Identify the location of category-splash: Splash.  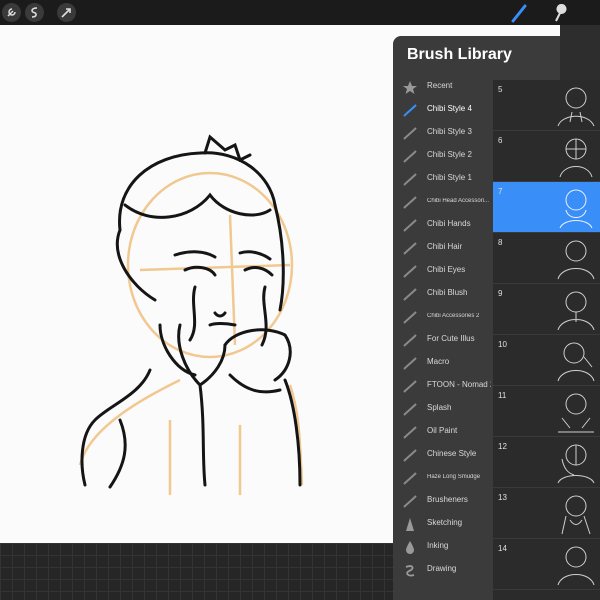
(443, 409).